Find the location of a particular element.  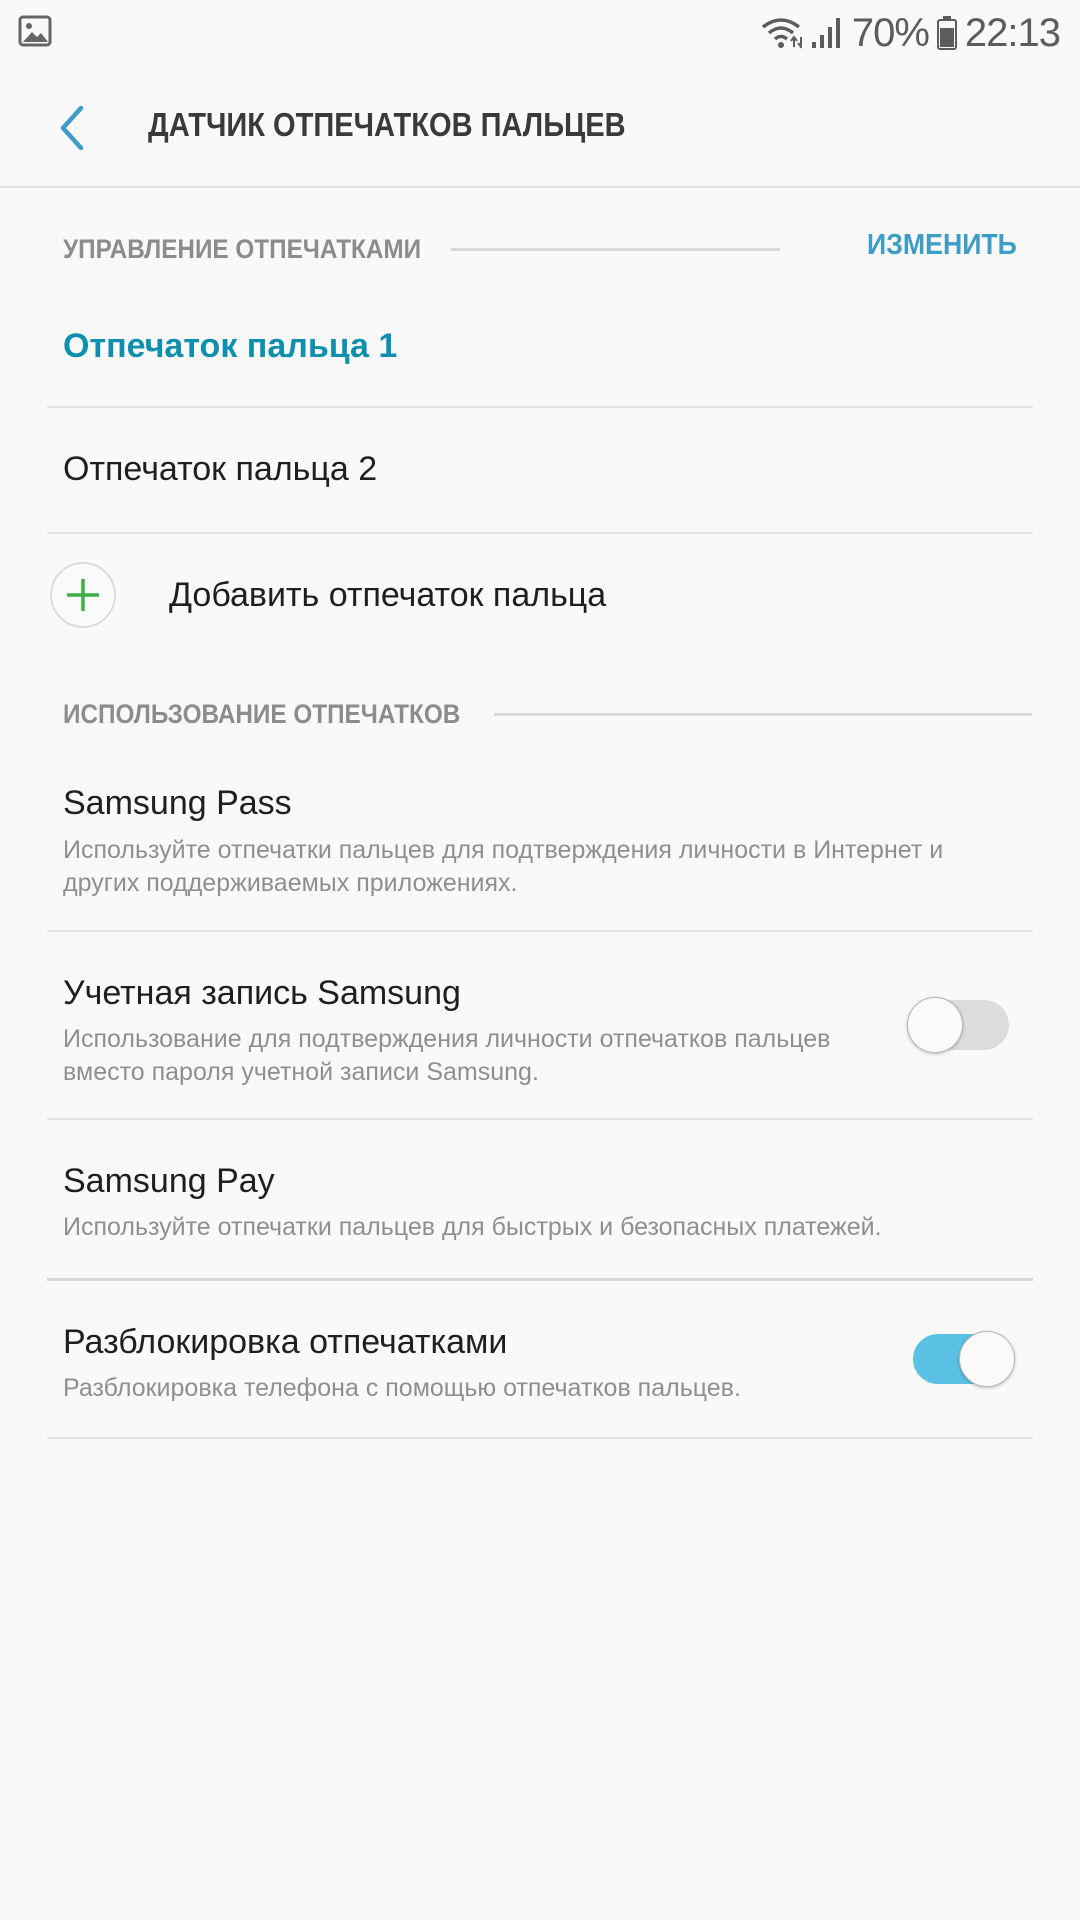

plus-icon is located at coordinates (83, 595).